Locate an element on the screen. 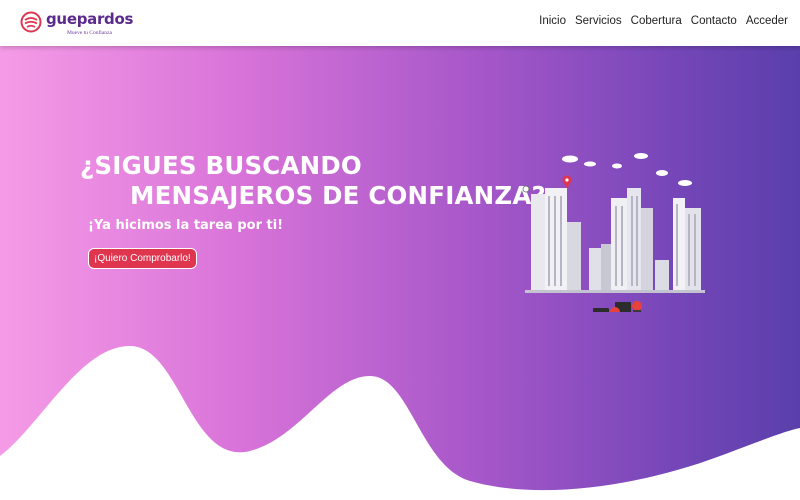  city-skyline-icon is located at coordinates (615, 240).